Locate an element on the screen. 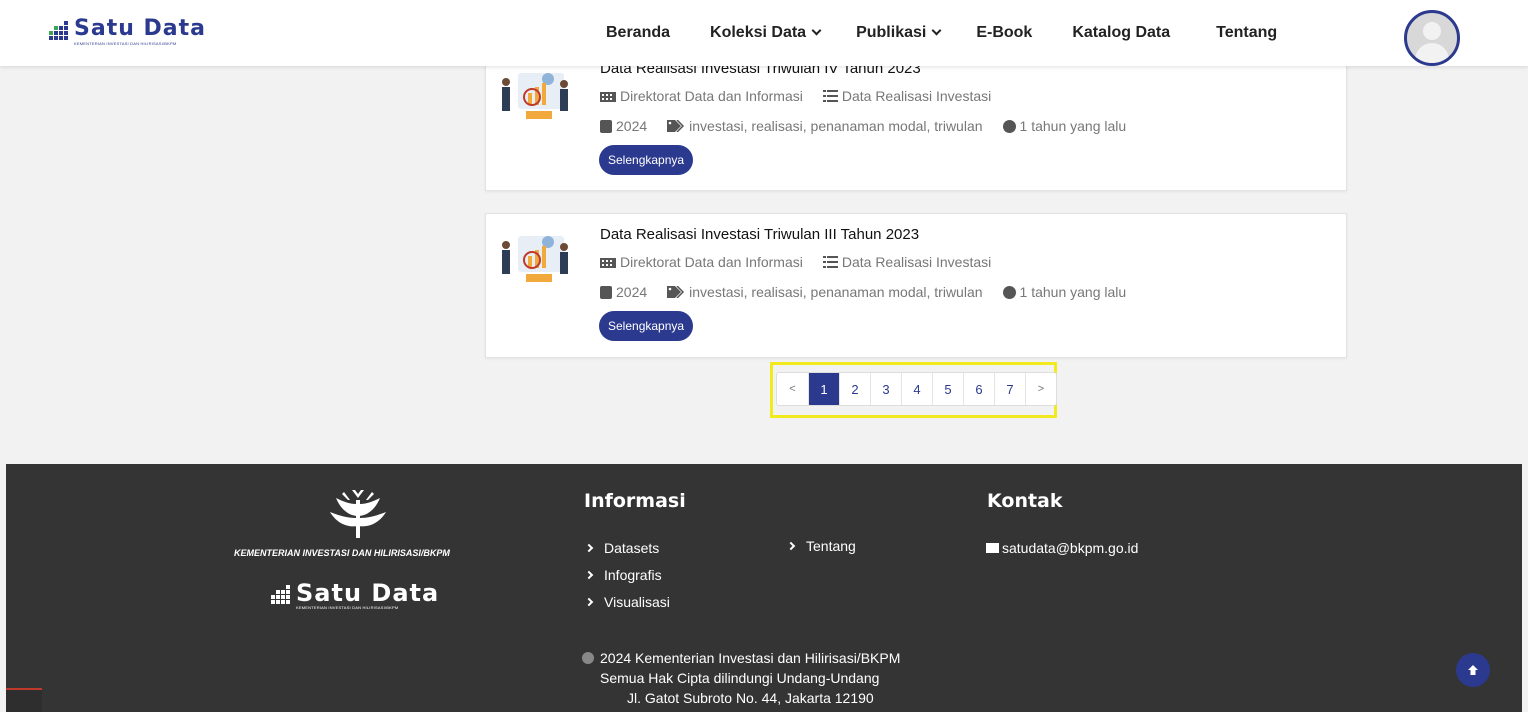 Image resolution: width=1528 pixels, height=712 pixels. menu-label: E-Book is located at coordinates (1004, 32).